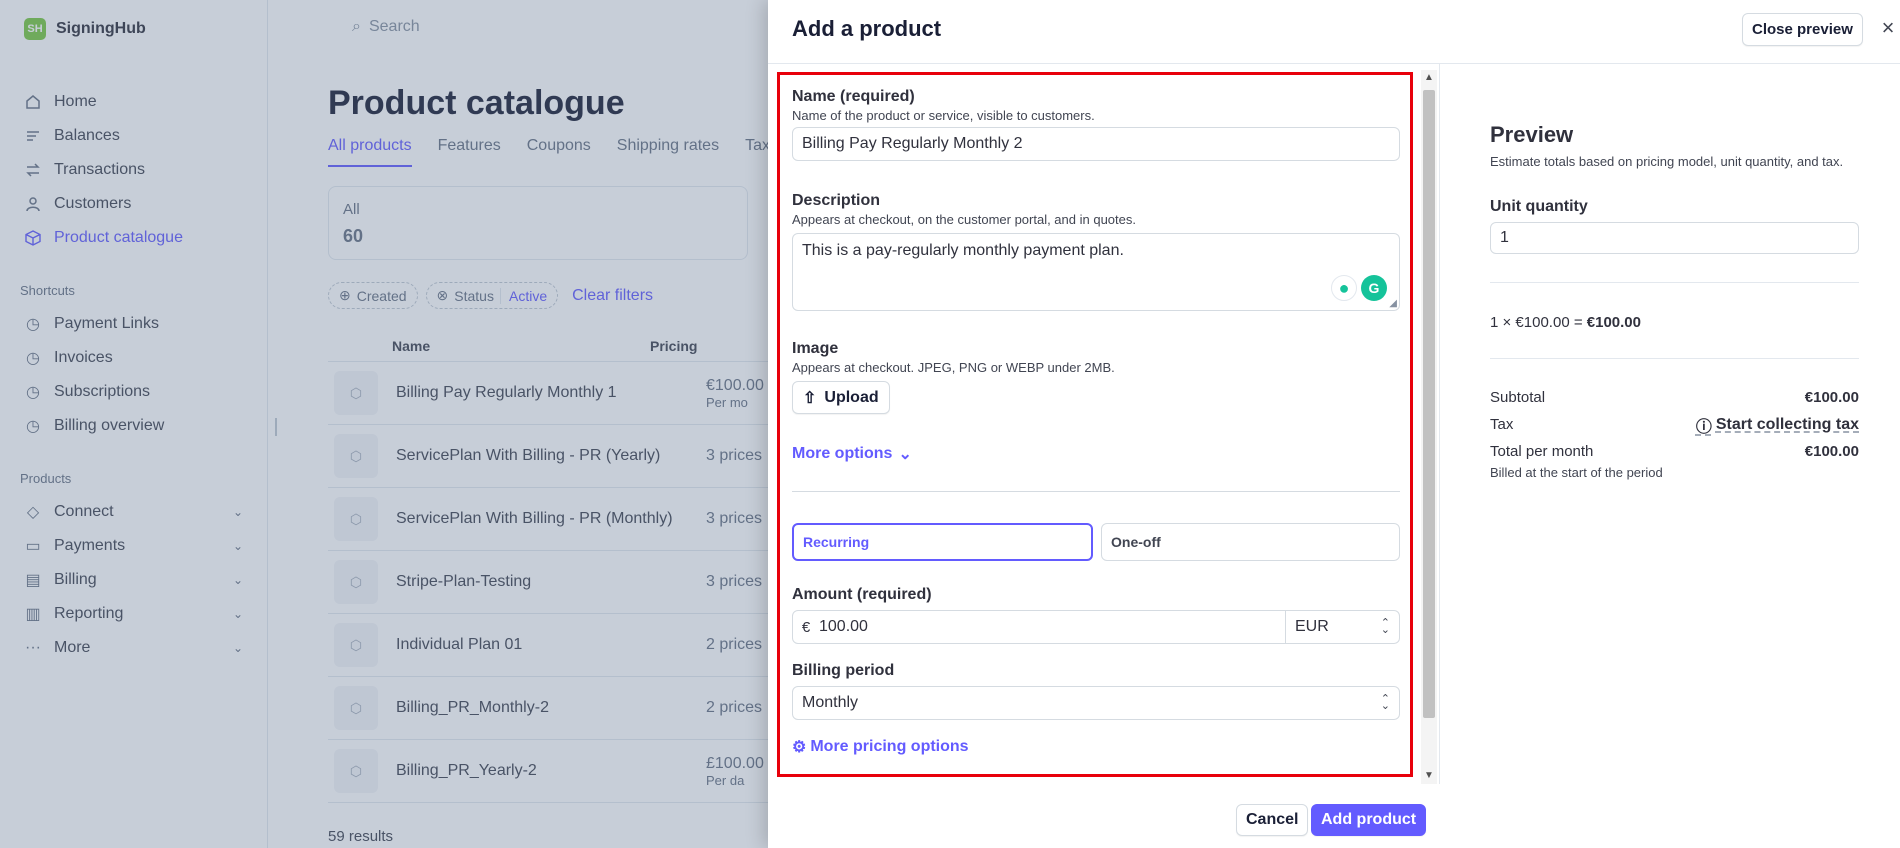 The image size is (1900, 848). What do you see at coordinates (1052, 627) in the screenshot?
I see `amount-input: 100.00` at bounding box center [1052, 627].